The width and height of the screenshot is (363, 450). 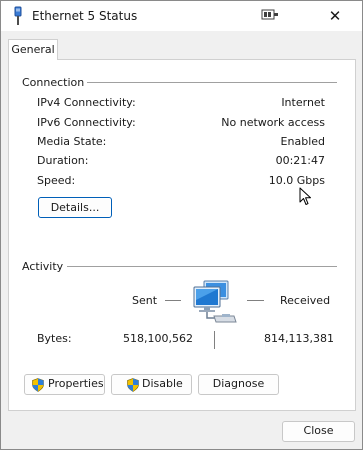 What do you see at coordinates (306, 197) in the screenshot?
I see `mouse-cursor-icon` at bounding box center [306, 197].